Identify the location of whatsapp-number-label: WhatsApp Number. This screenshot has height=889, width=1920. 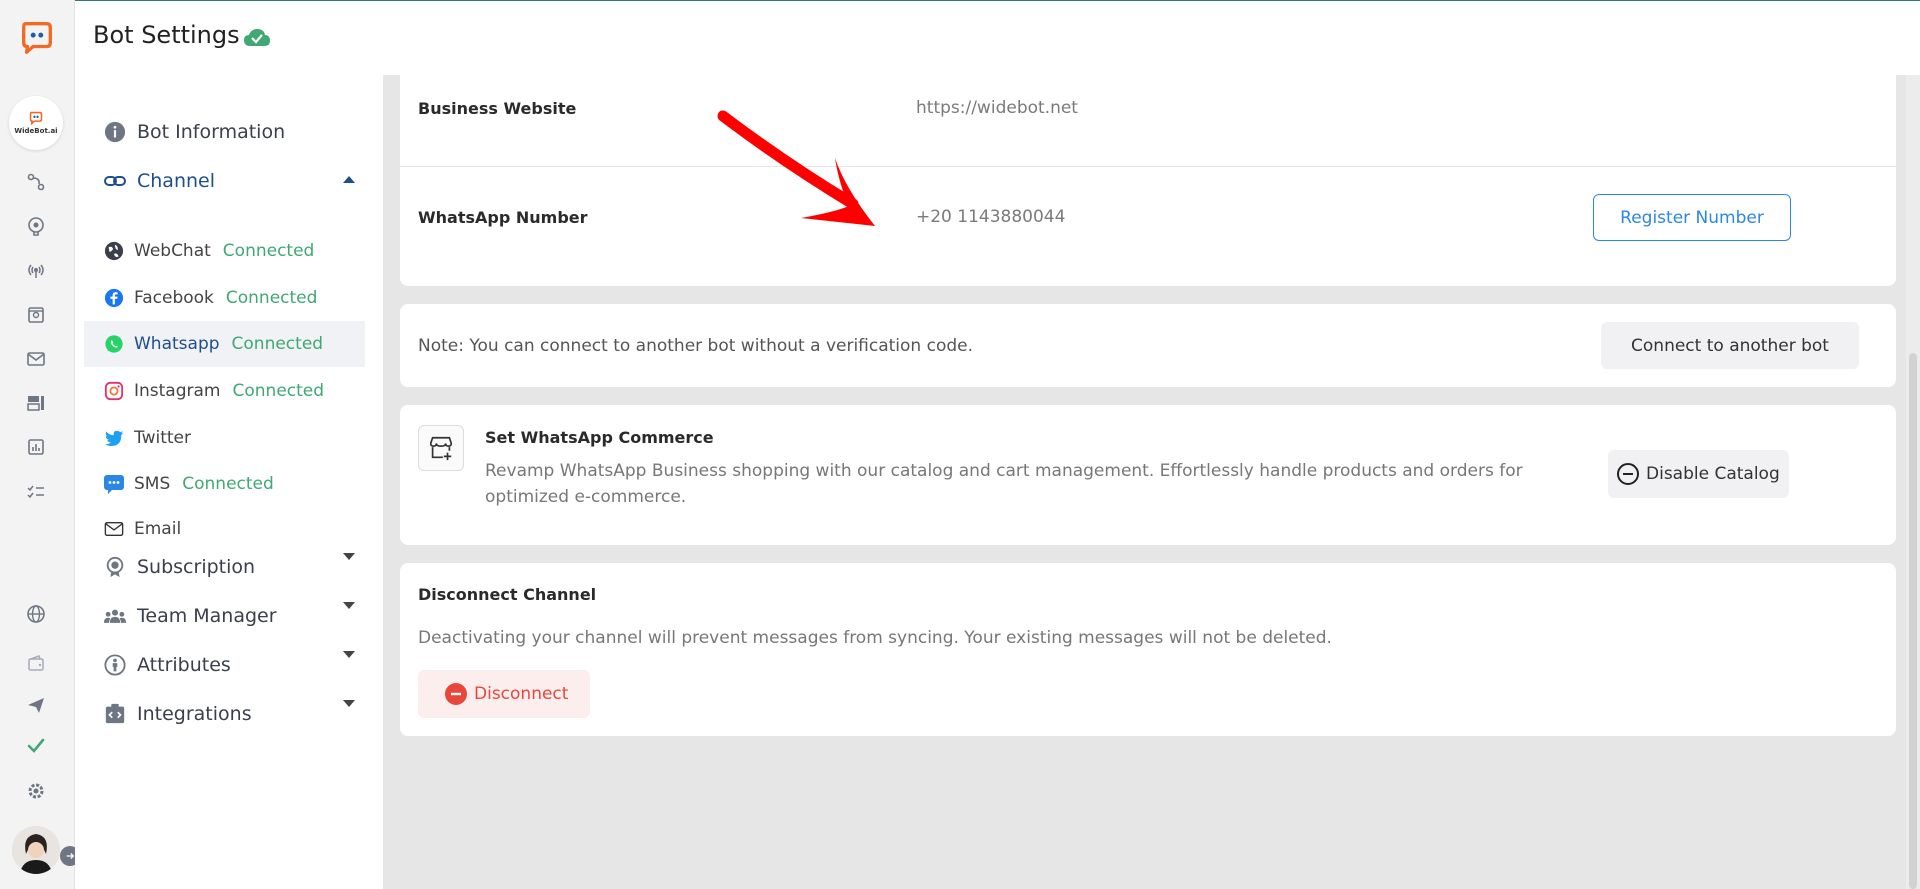
(503, 217).